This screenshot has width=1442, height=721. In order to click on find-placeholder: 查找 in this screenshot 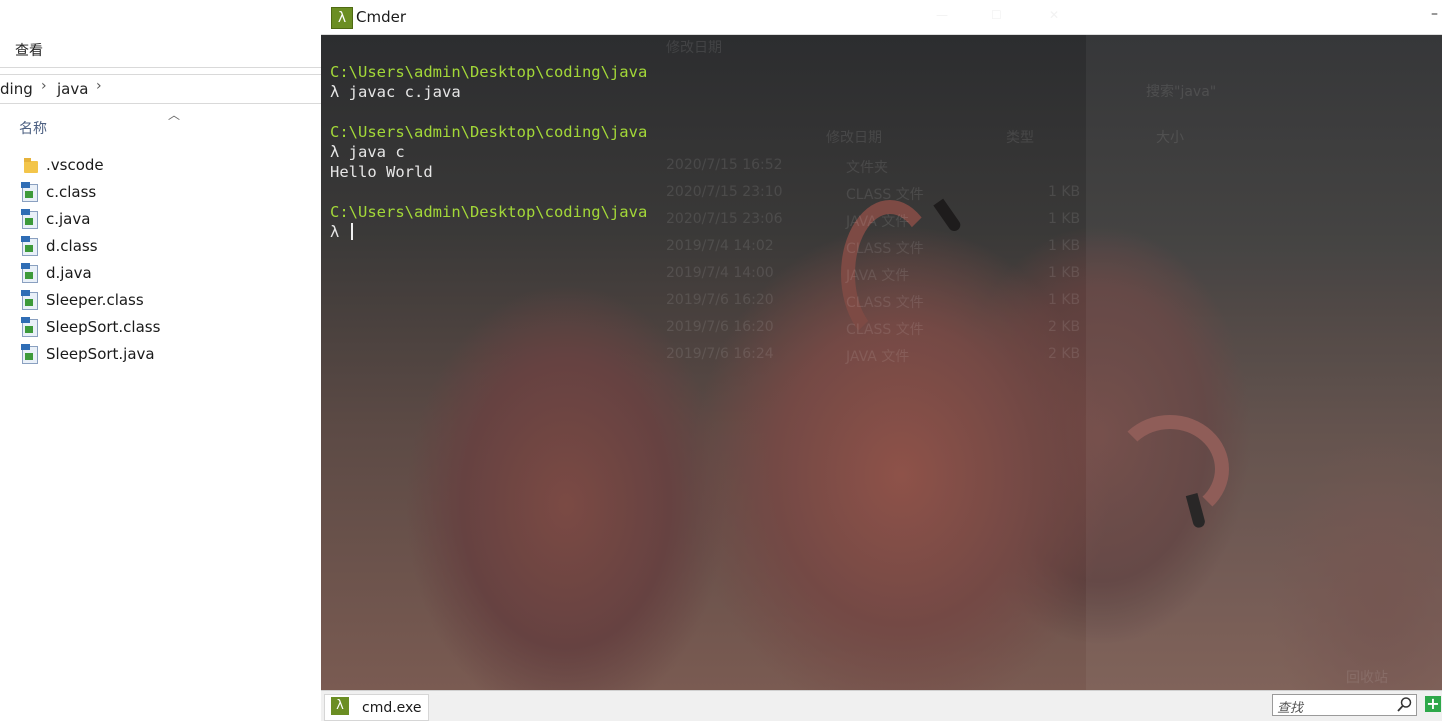, I will do `click(1290, 708)`.